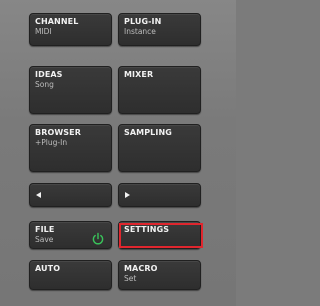 Image resolution: width=320 pixels, height=306 pixels. What do you see at coordinates (139, 74) in the screenshot?
I see `mixer-label: MIXER` at bounding box center [139, 74].